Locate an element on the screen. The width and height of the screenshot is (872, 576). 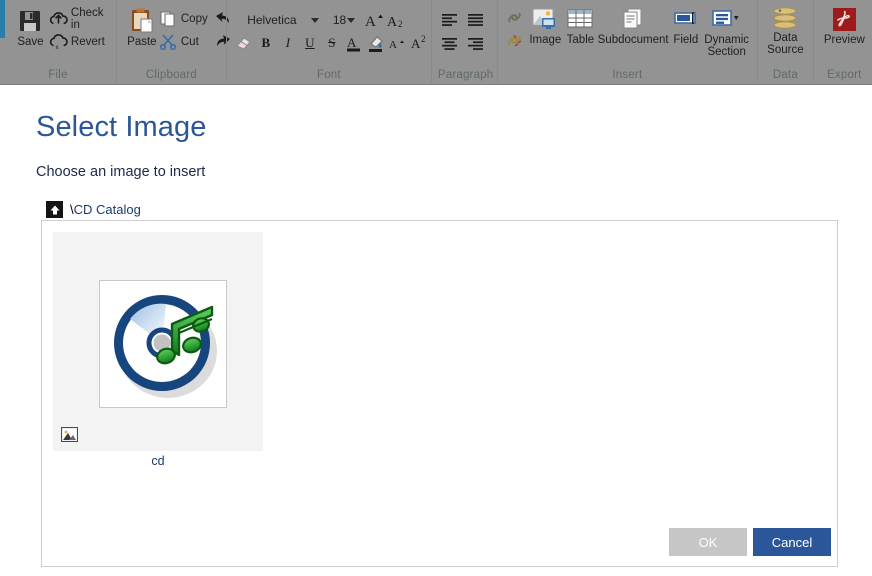
picture-icon is located at coordinates (69, 434).